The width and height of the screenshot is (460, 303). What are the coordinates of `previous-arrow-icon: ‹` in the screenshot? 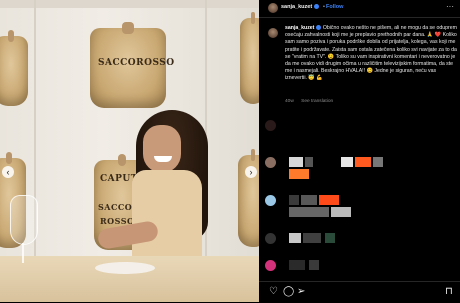 It's located at (8, 172).